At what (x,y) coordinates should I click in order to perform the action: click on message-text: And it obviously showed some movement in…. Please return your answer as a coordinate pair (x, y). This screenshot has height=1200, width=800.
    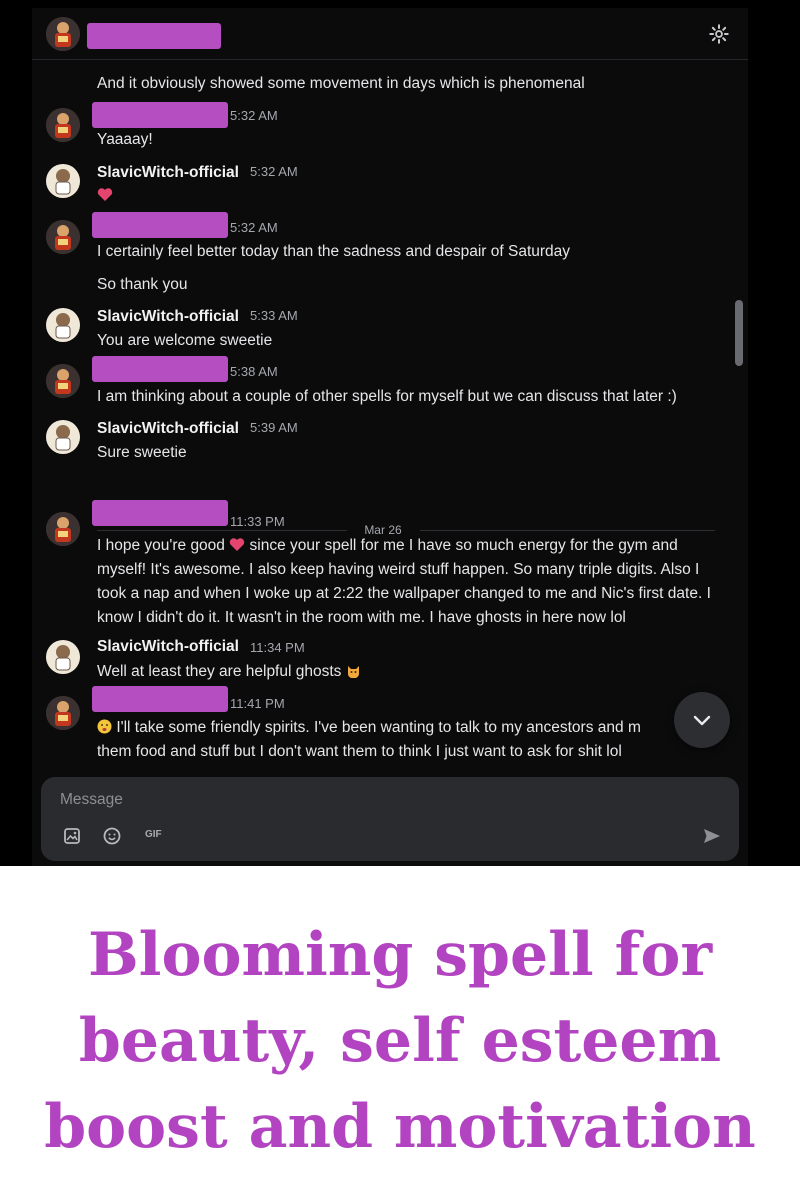
    Looking at the image, I should click on (341, 83).